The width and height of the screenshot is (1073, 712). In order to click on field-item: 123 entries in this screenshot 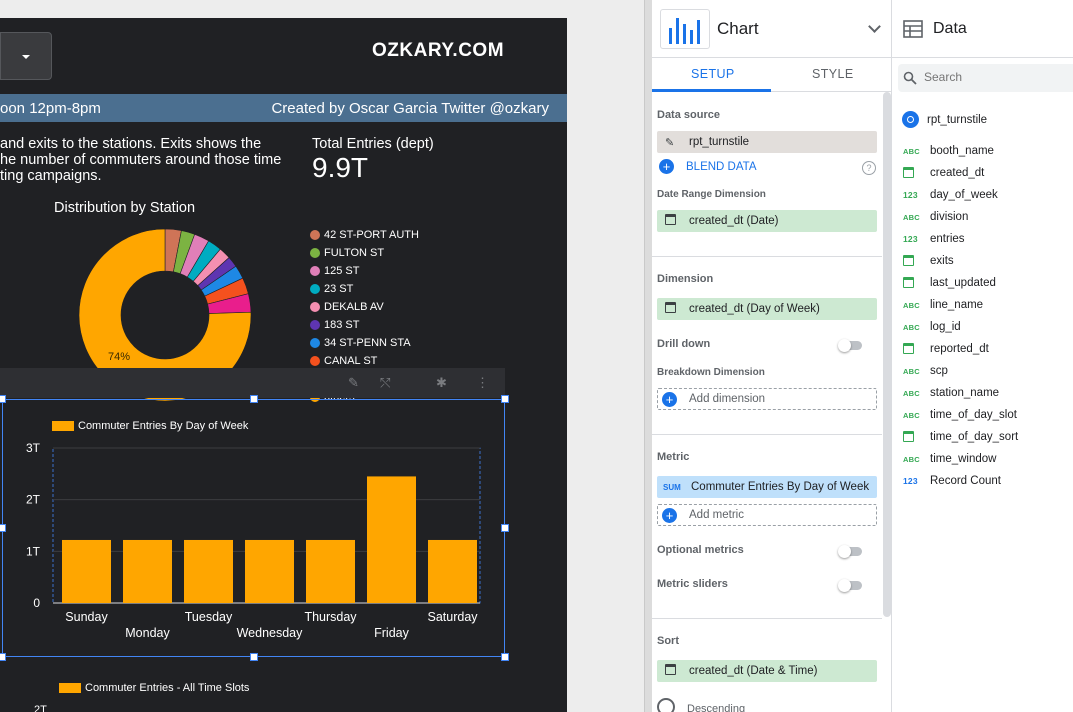, I will do `click(960, 239)`.